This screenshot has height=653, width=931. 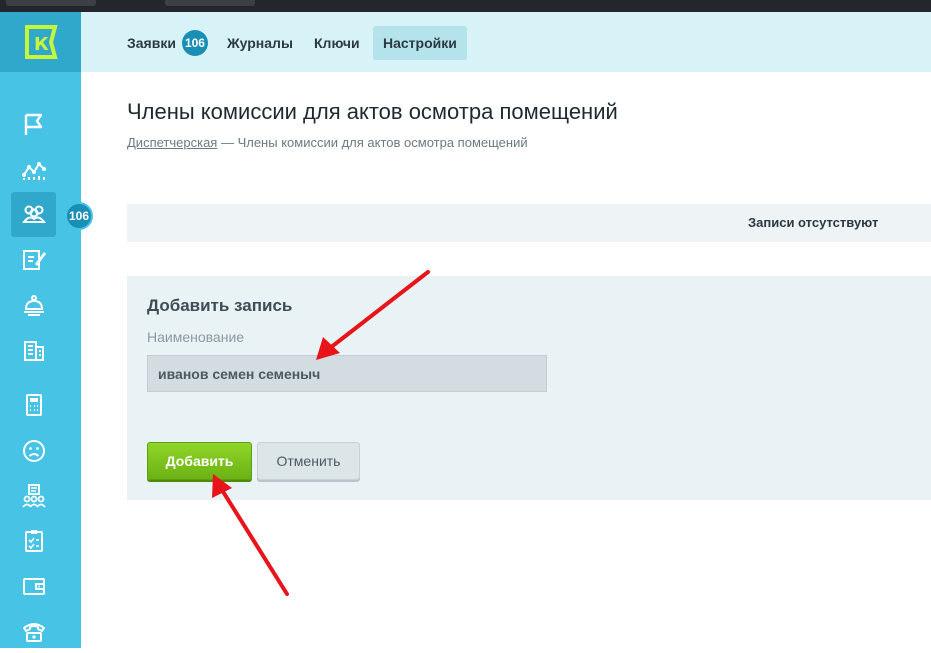 I want to click on nav-keys: Ключи, so click(x=337, y=43).